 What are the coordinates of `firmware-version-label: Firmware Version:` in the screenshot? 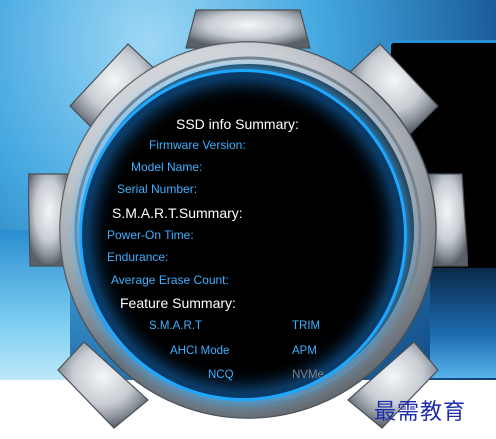 It's located at (197, 145).